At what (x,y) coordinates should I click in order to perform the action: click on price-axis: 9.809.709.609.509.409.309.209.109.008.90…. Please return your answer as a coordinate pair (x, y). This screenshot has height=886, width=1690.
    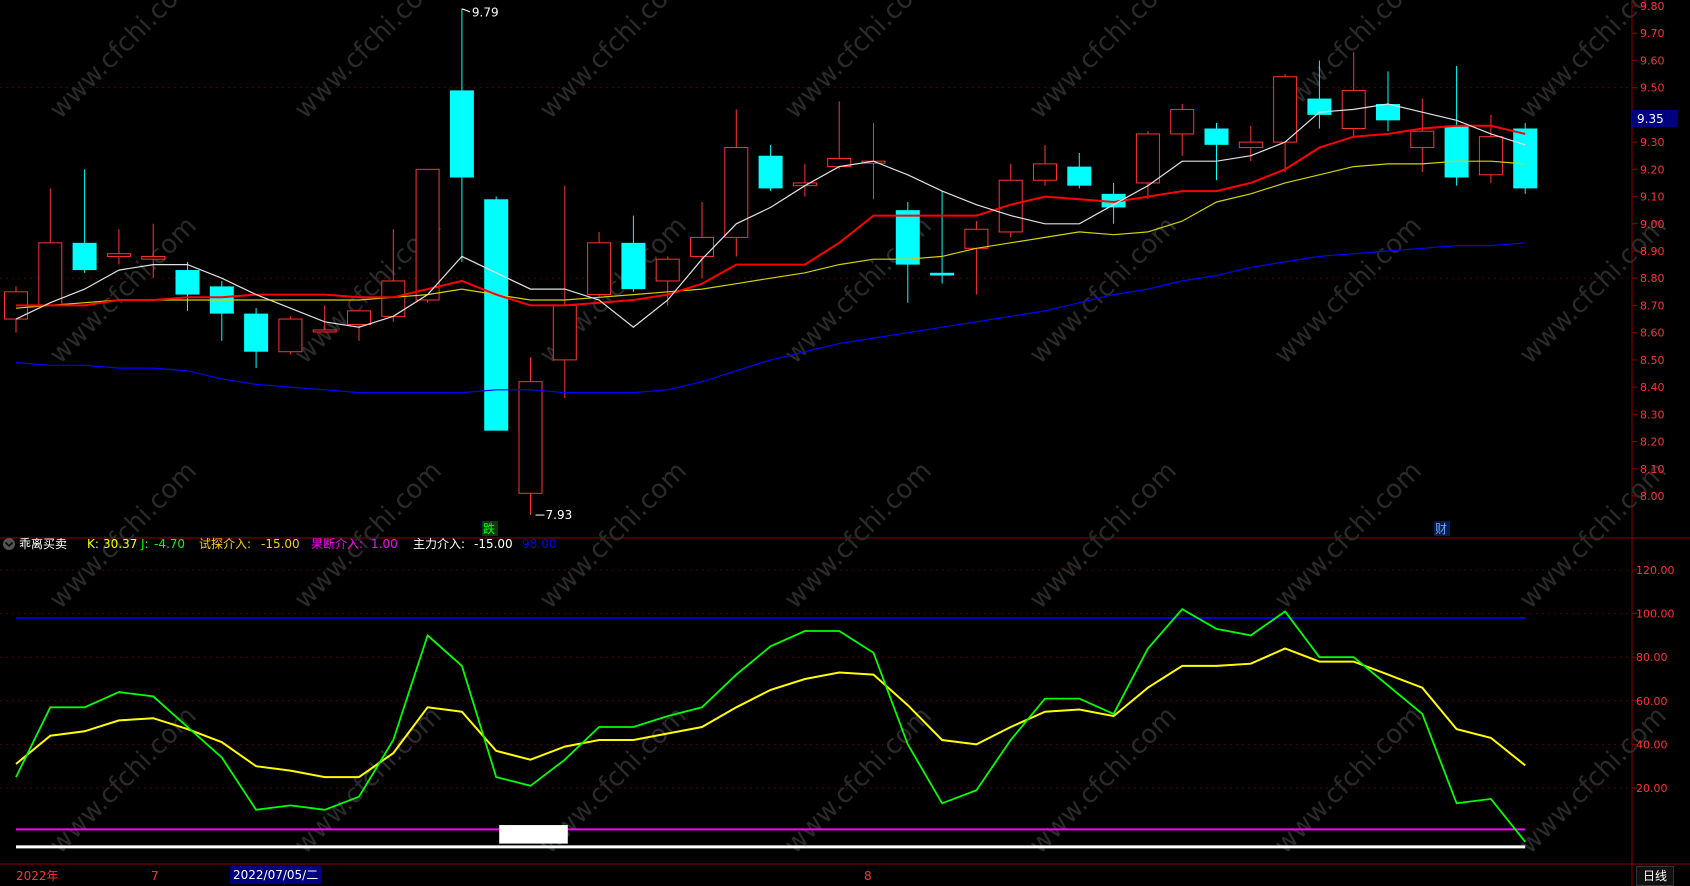
    Looking at the image, I should click on (1648, 251).